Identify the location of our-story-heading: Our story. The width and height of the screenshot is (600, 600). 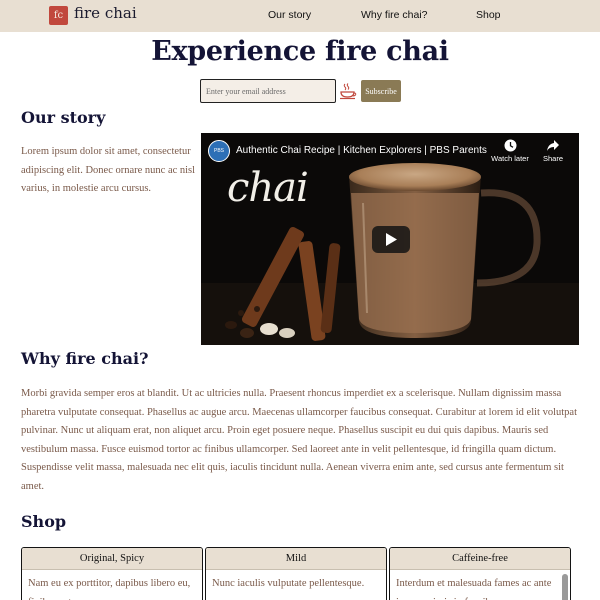
(63, 117).